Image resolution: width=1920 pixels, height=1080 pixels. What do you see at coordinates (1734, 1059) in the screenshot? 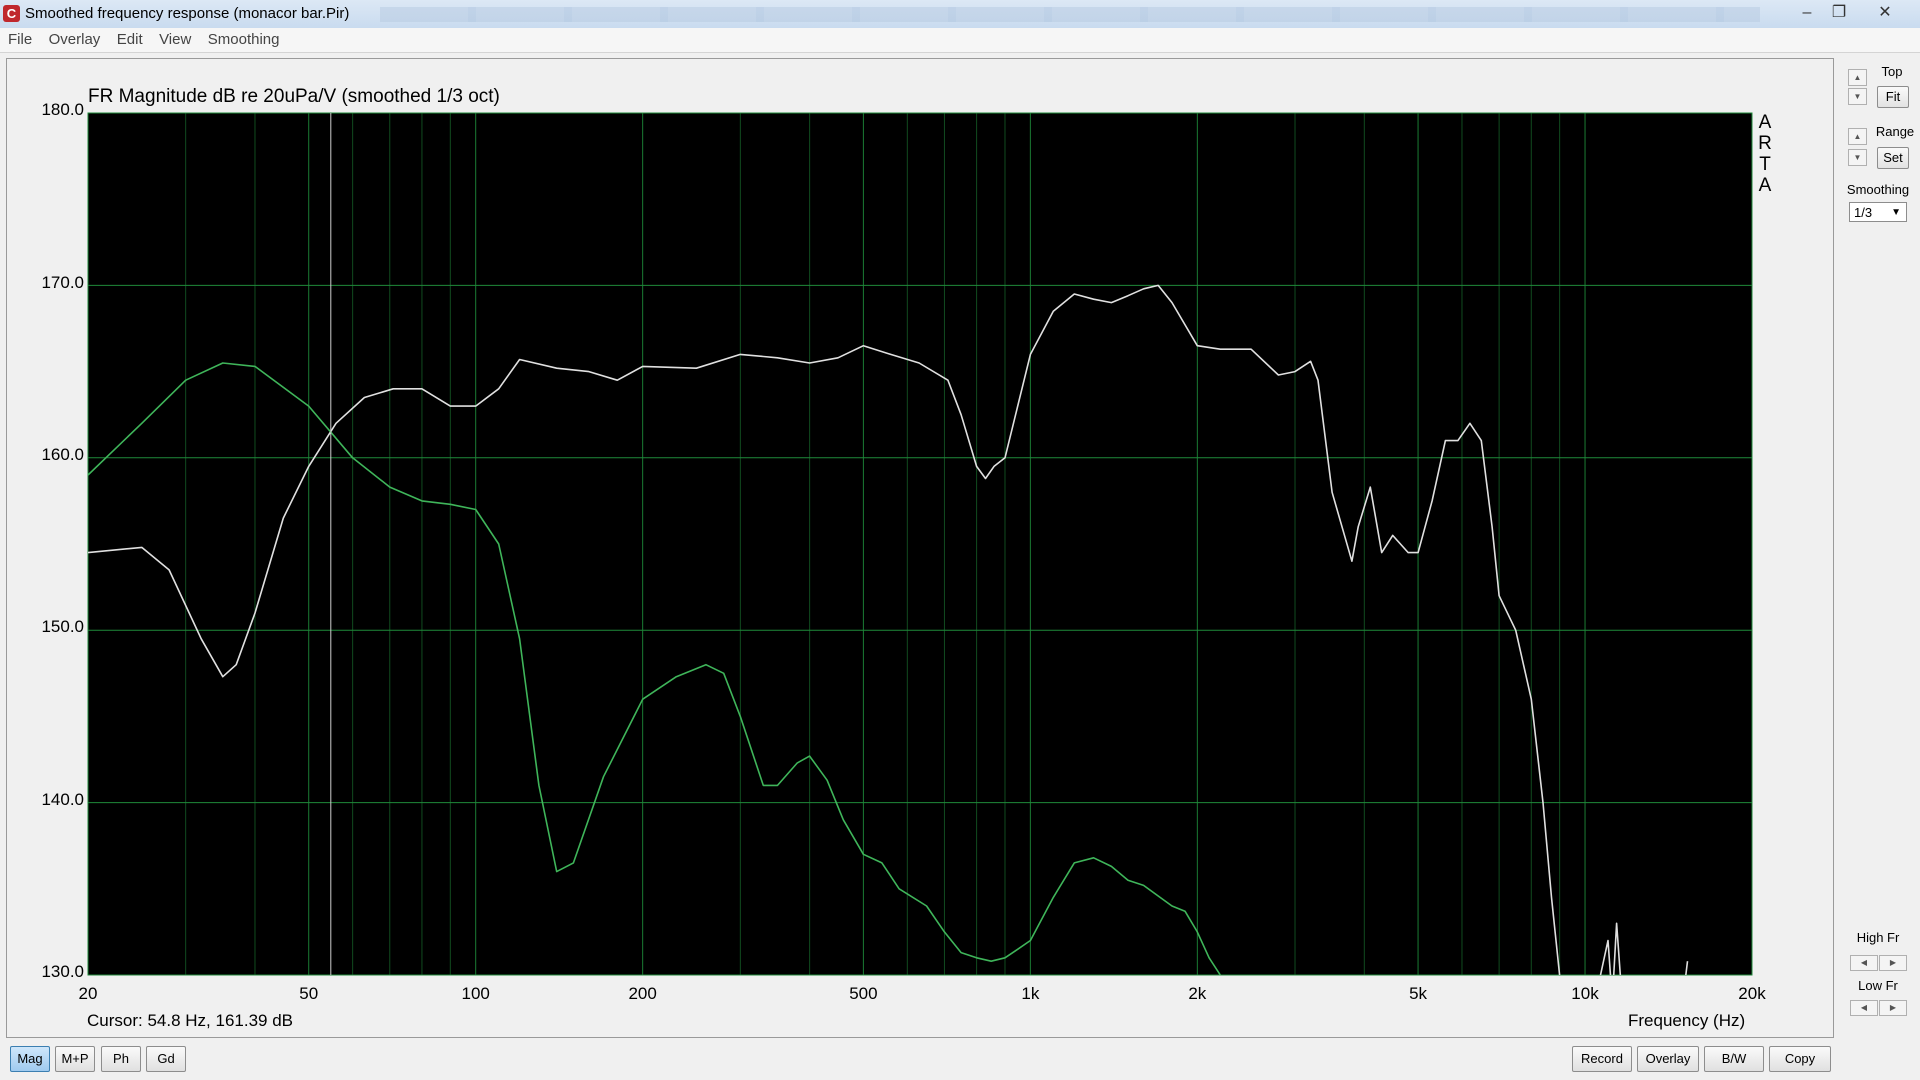
I see `bw-button: B/W` at bounding box center [1734, 1059].